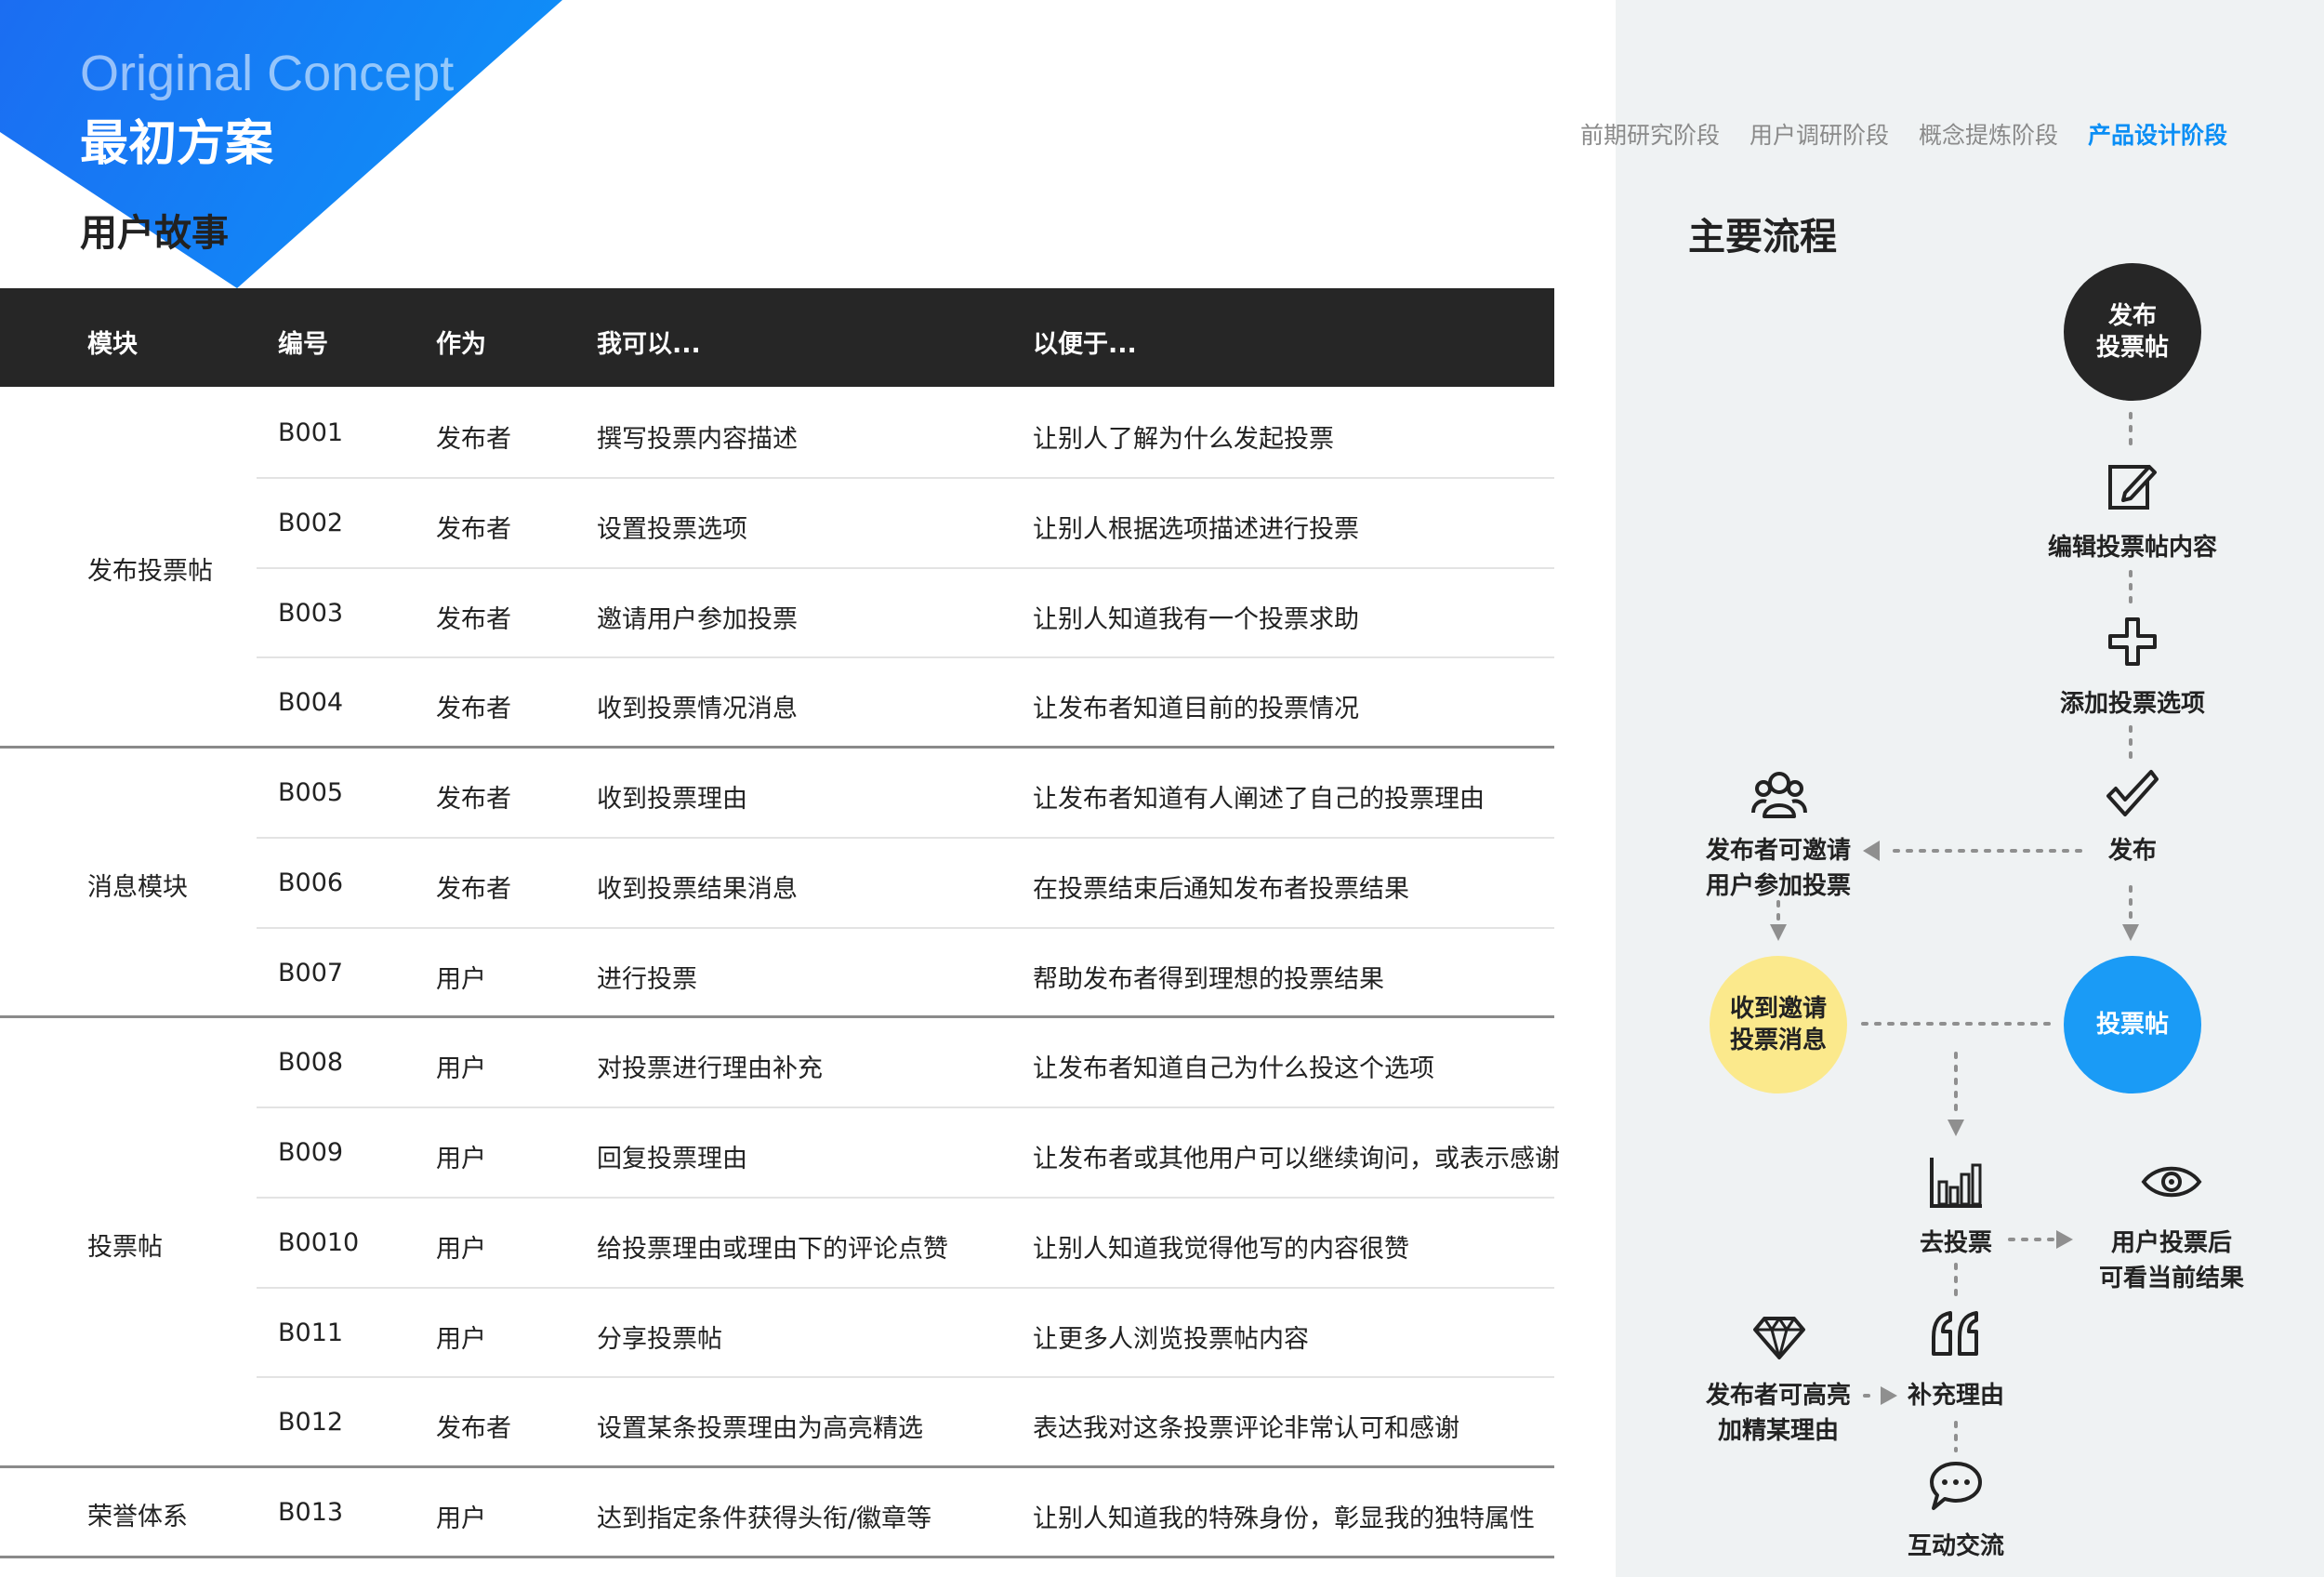 Image resolution: width=2324 pixels, height=1577 pixels. What do you see at coordinates (697, 889) in the screenshot?
I see `row-action: 收到投票结果消息` at bounding box center [697, 889].